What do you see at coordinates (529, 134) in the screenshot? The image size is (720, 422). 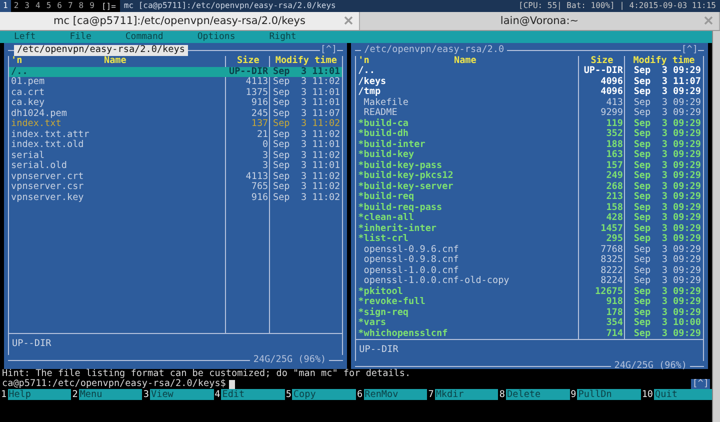 I see `file-row: *build-dh 352 Sep 3 09:29` at bounding box center [529, 134].